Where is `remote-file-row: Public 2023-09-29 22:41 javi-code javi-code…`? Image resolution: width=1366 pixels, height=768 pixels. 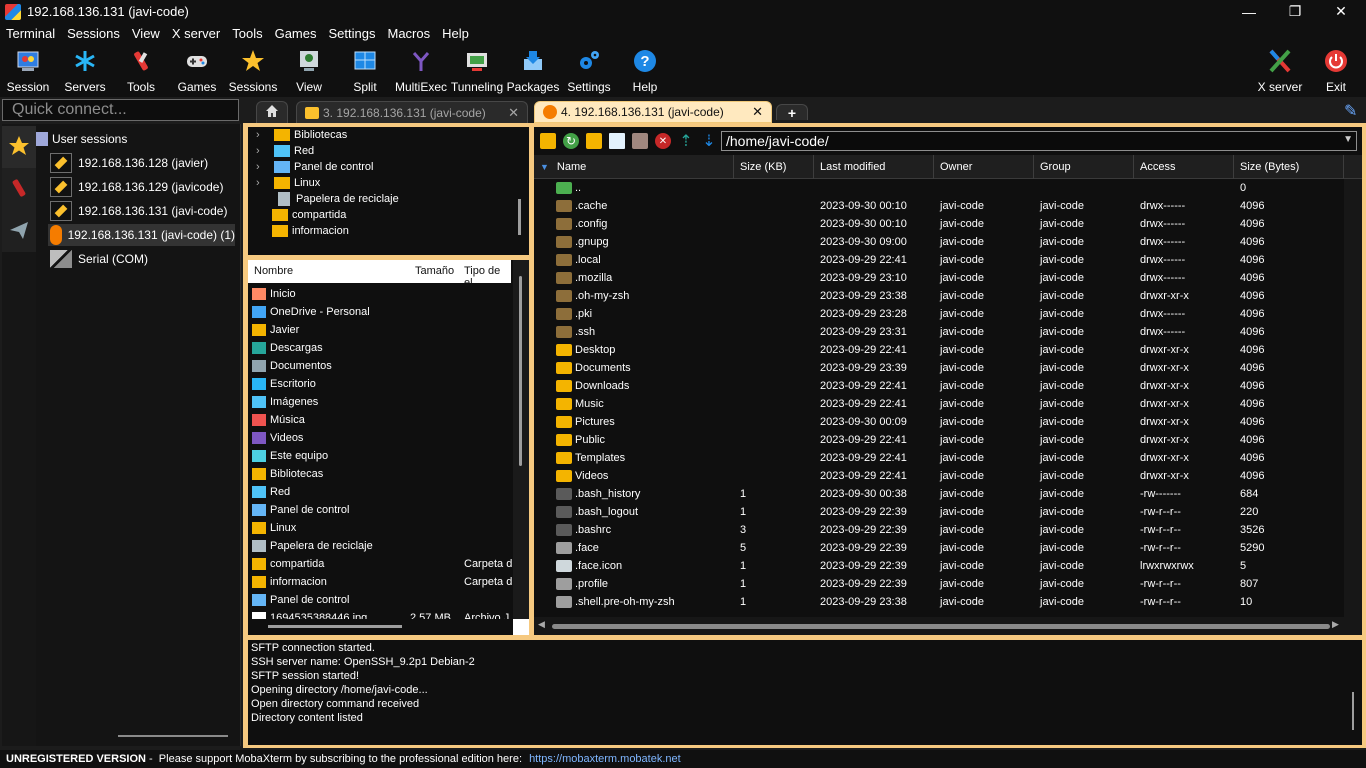 remote-file-row: Public 2023-09-29 22:41 javi-code javi-code… is located at coordinates (939, 440).